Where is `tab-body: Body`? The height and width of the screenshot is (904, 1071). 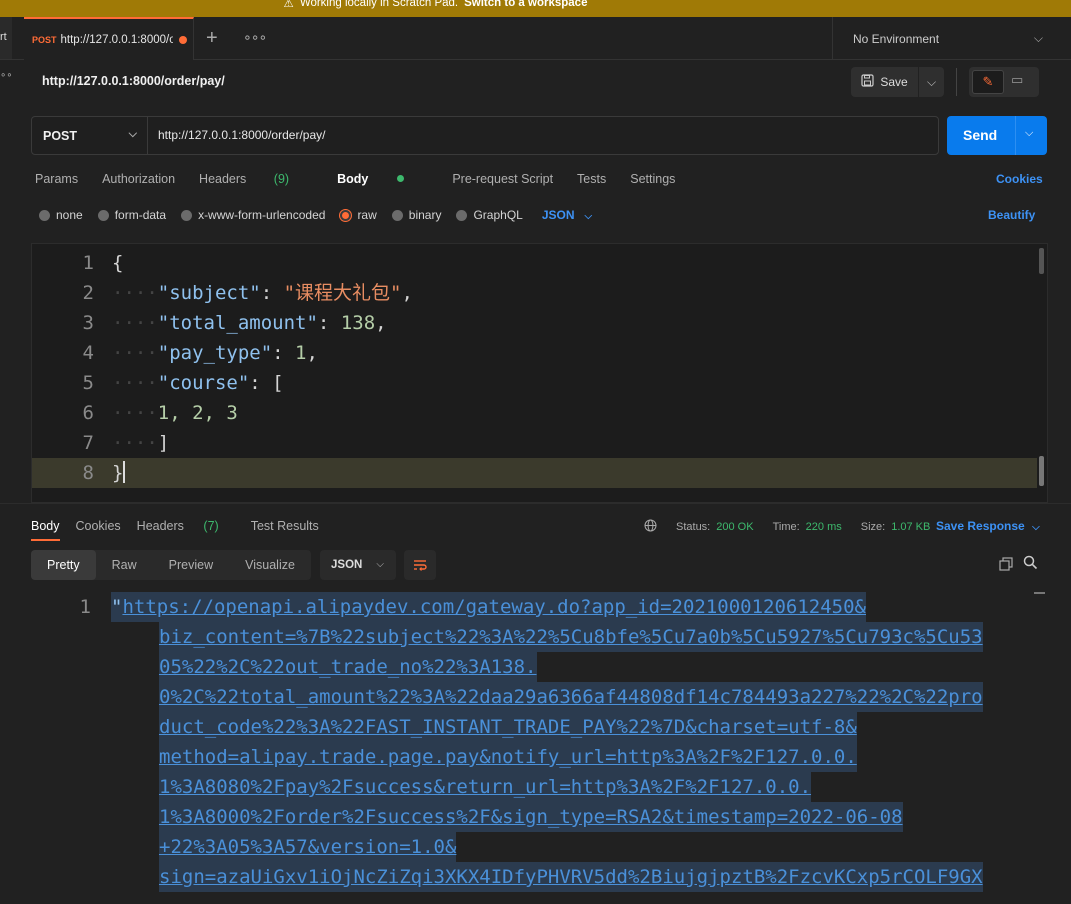
tab-body: Body is located at coordinates (382, 179).